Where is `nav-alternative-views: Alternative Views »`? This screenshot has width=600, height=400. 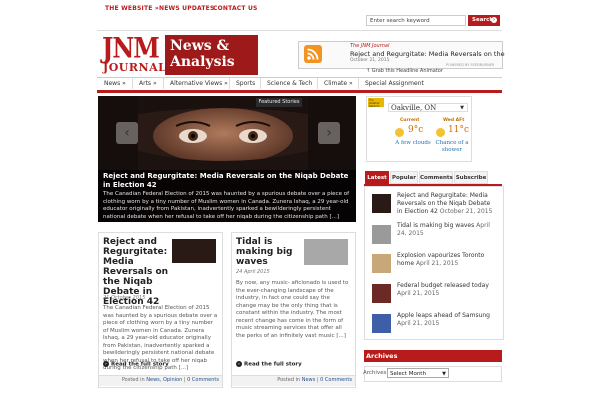 nav-alternative-views: Alternative Views » is located at coordinates (199, 83).